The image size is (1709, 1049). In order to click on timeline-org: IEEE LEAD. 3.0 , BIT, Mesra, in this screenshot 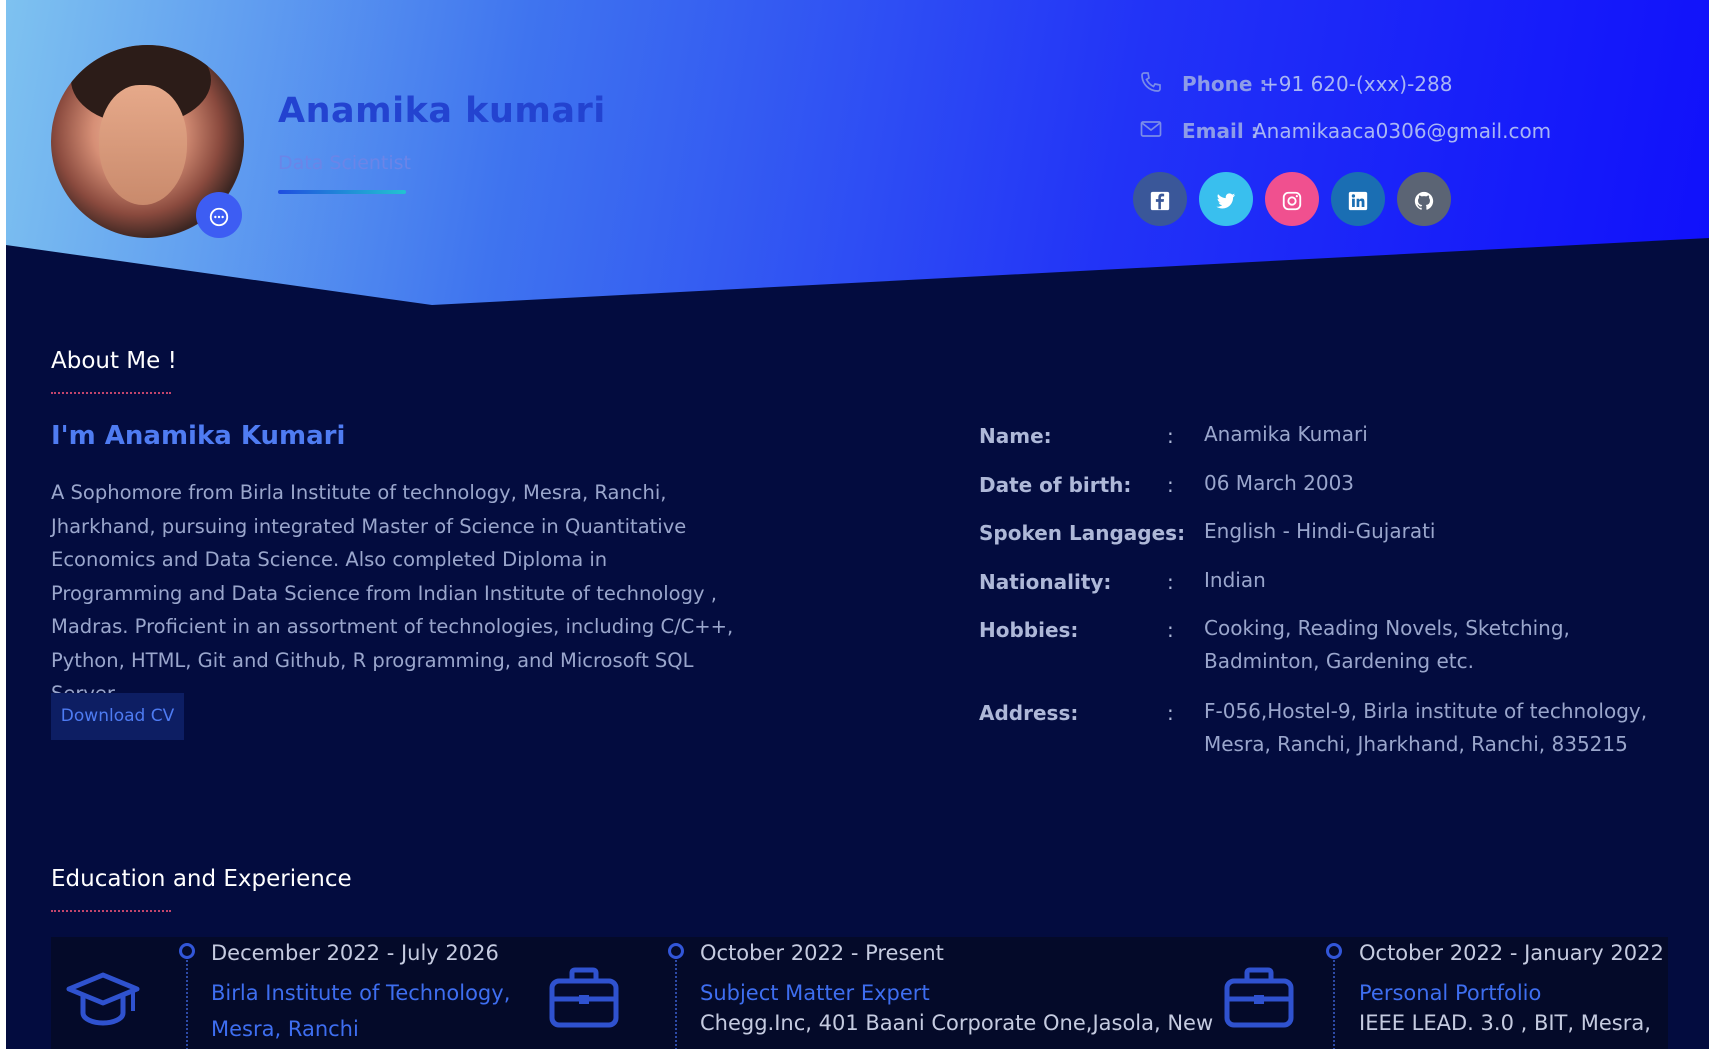, I will do `click(1505, 1023)`.